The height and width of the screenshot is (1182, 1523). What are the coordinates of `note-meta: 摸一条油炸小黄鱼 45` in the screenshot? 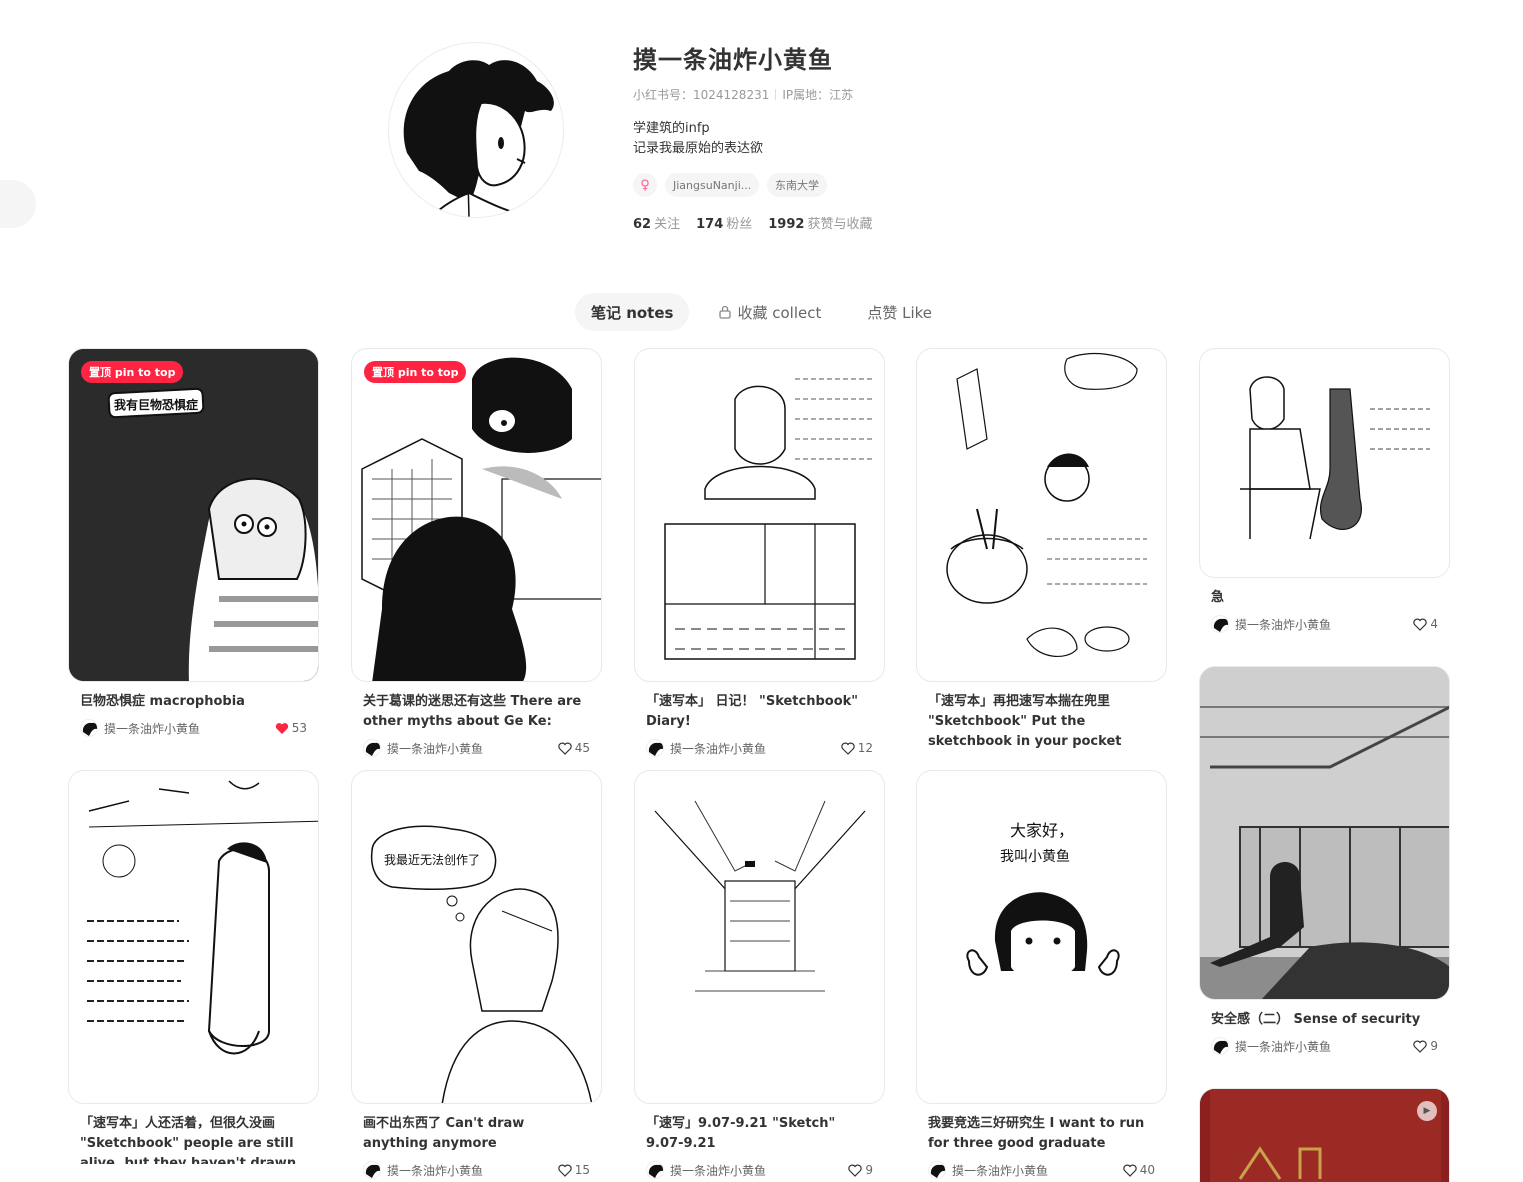 It's located at (476, 745).